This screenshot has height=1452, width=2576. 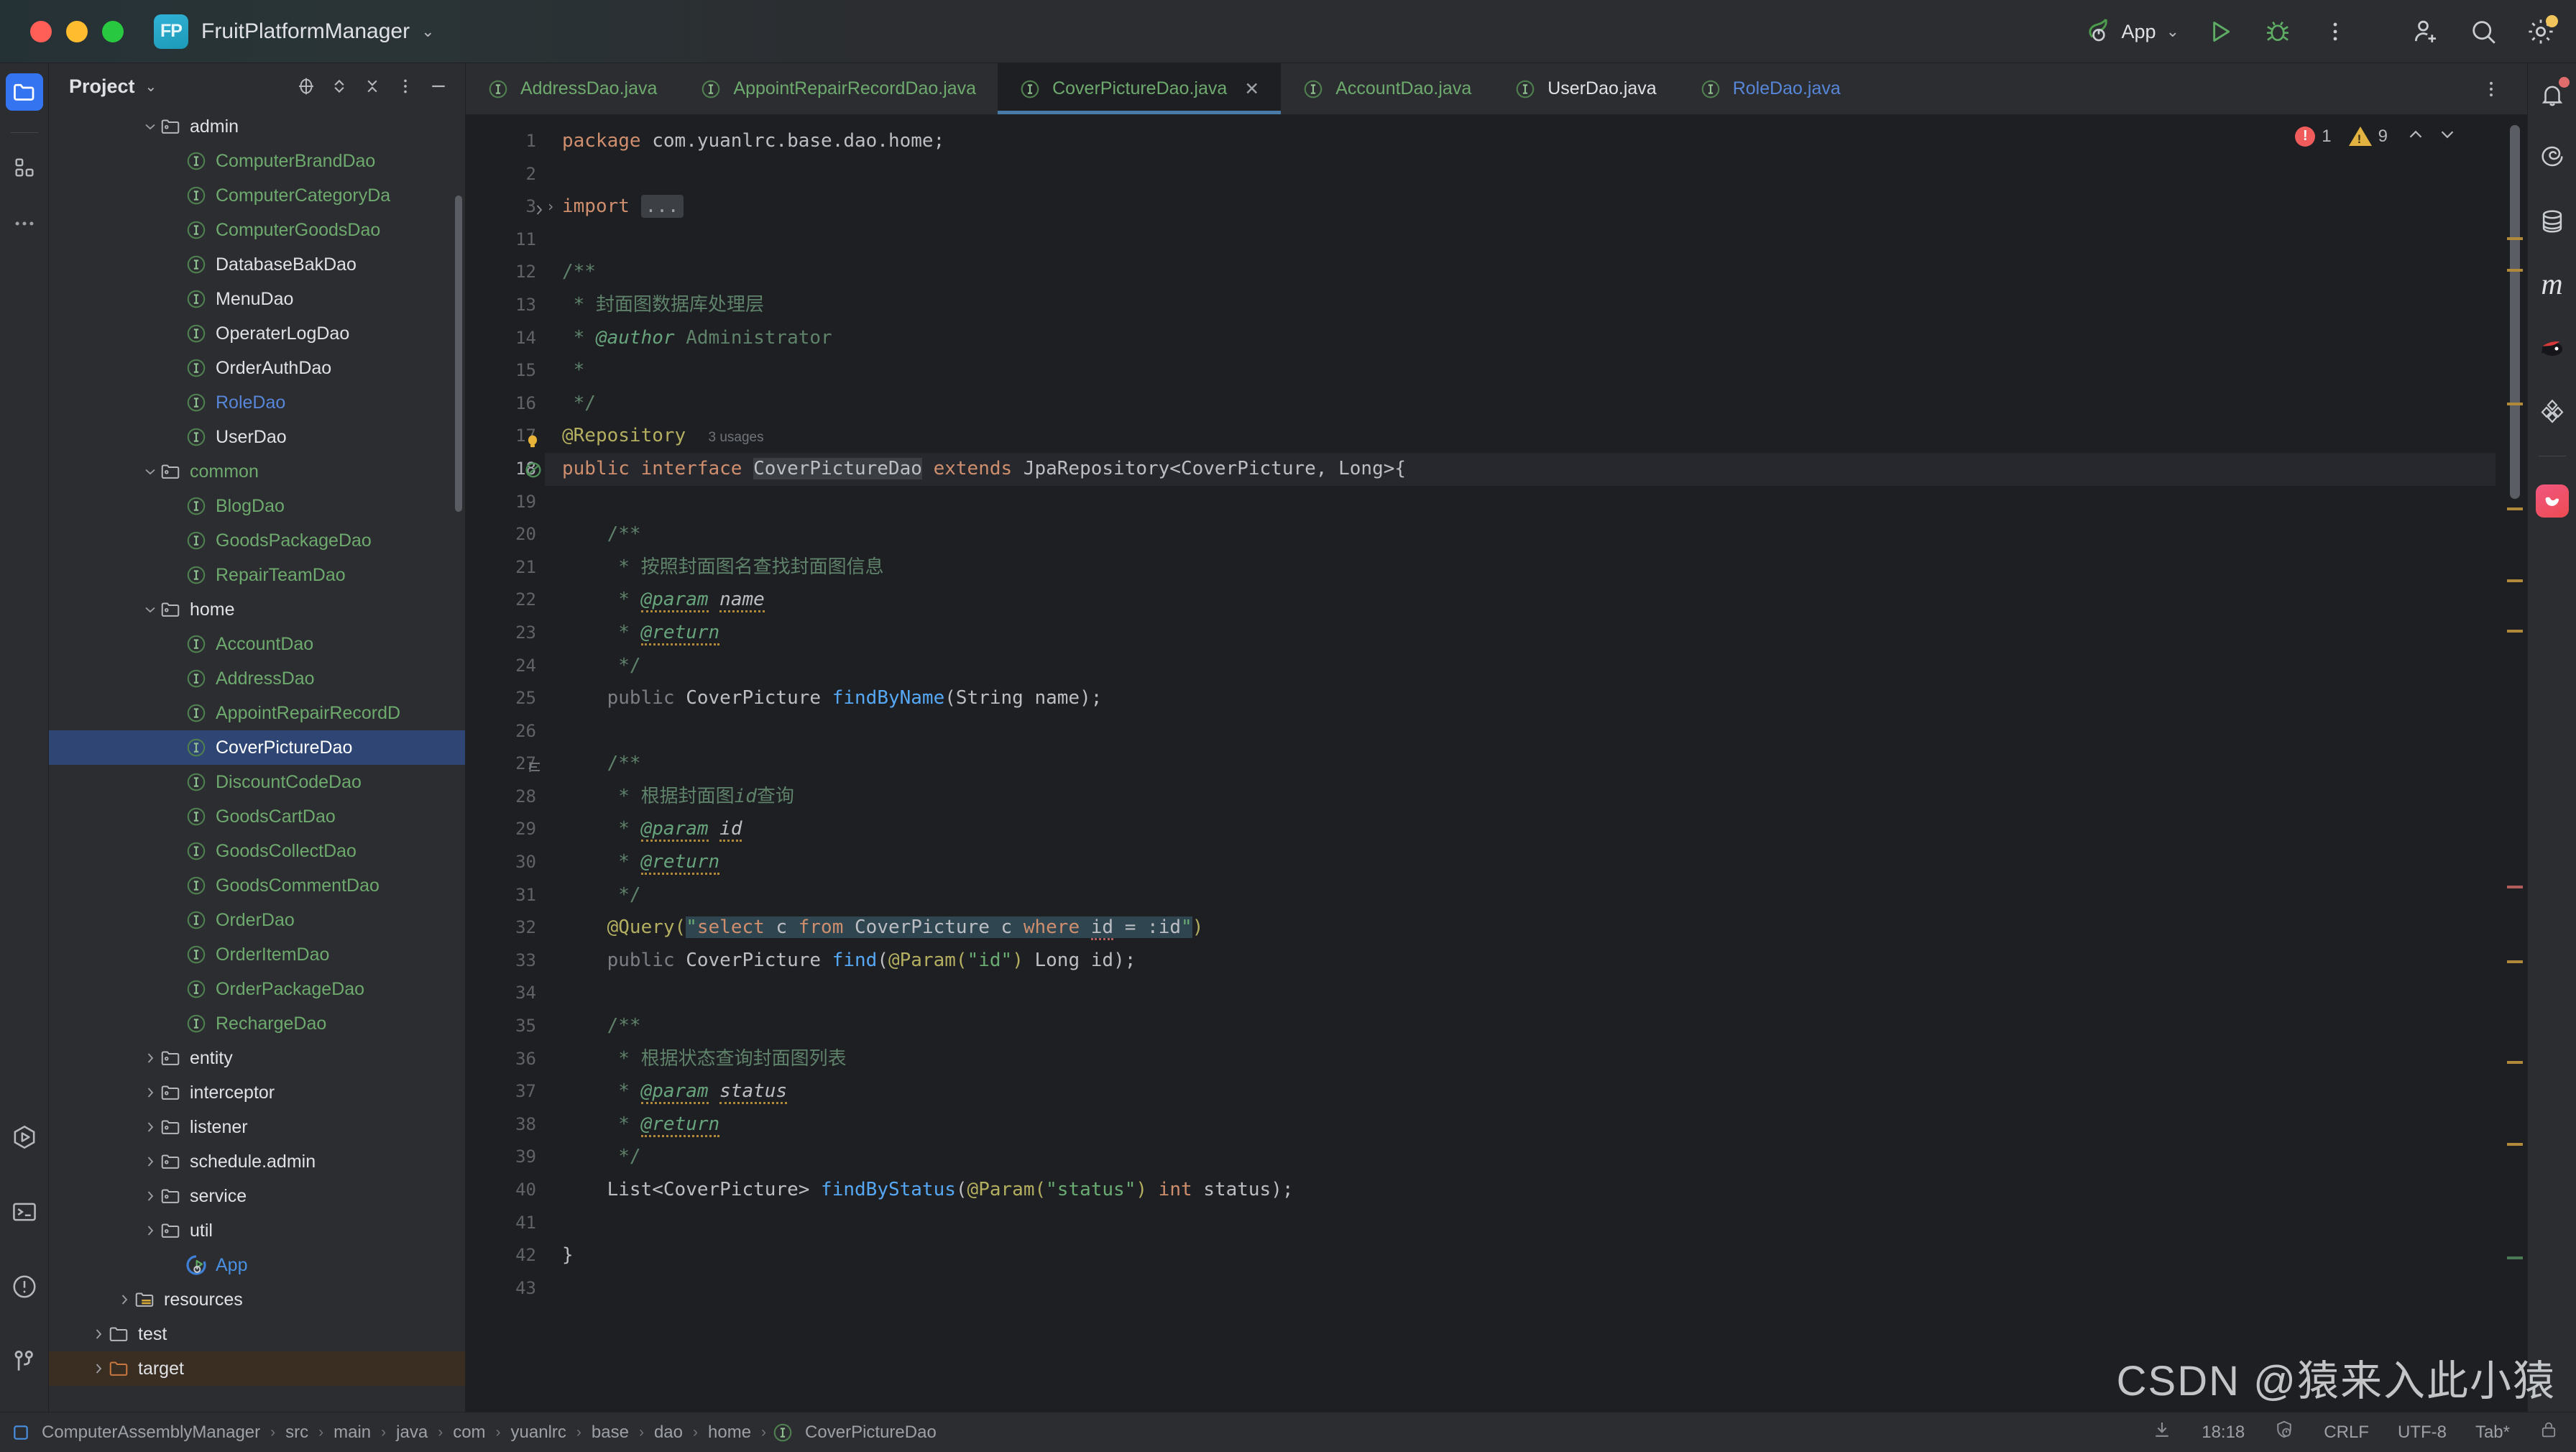 What do you see at coordinates (1585, 88) in the screenshot?
I see `editor-tab-userdao: UserDao.java` at bounding box center [1585, 88].